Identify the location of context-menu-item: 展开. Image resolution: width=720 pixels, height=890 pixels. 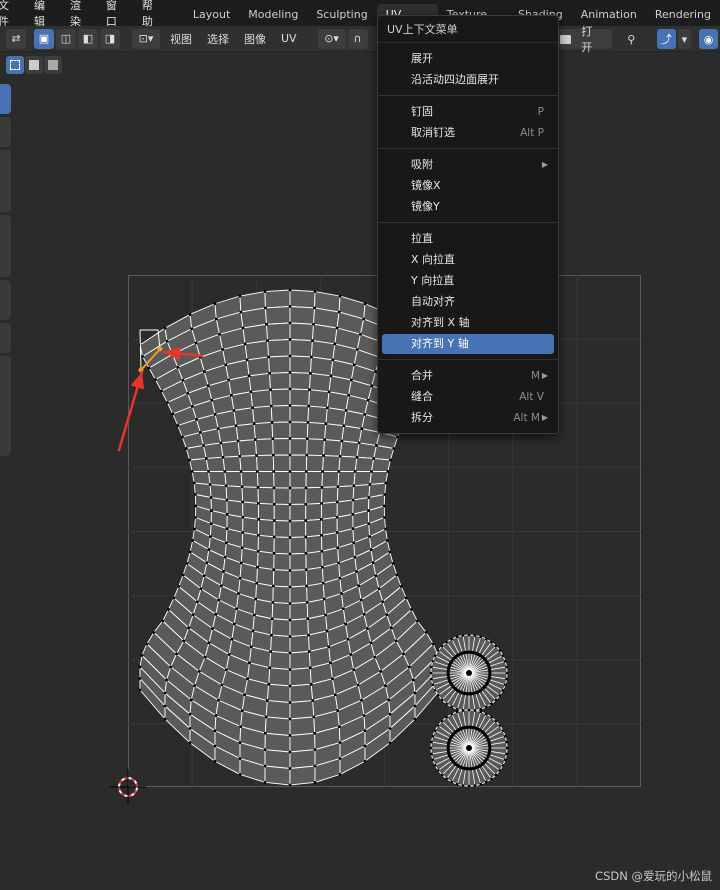
(468, 59).